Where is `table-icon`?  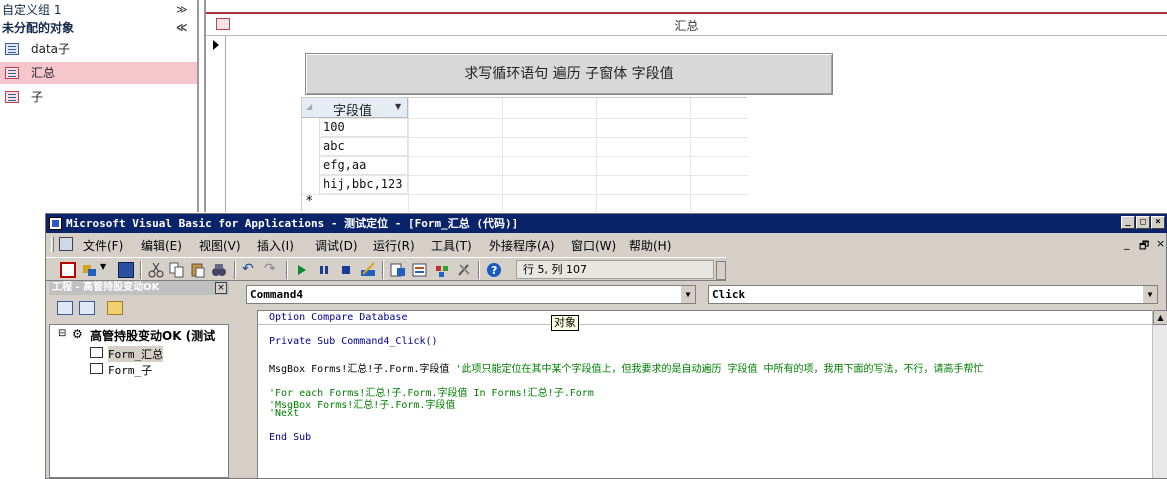
table-icon is located at coordinates (12, 49).